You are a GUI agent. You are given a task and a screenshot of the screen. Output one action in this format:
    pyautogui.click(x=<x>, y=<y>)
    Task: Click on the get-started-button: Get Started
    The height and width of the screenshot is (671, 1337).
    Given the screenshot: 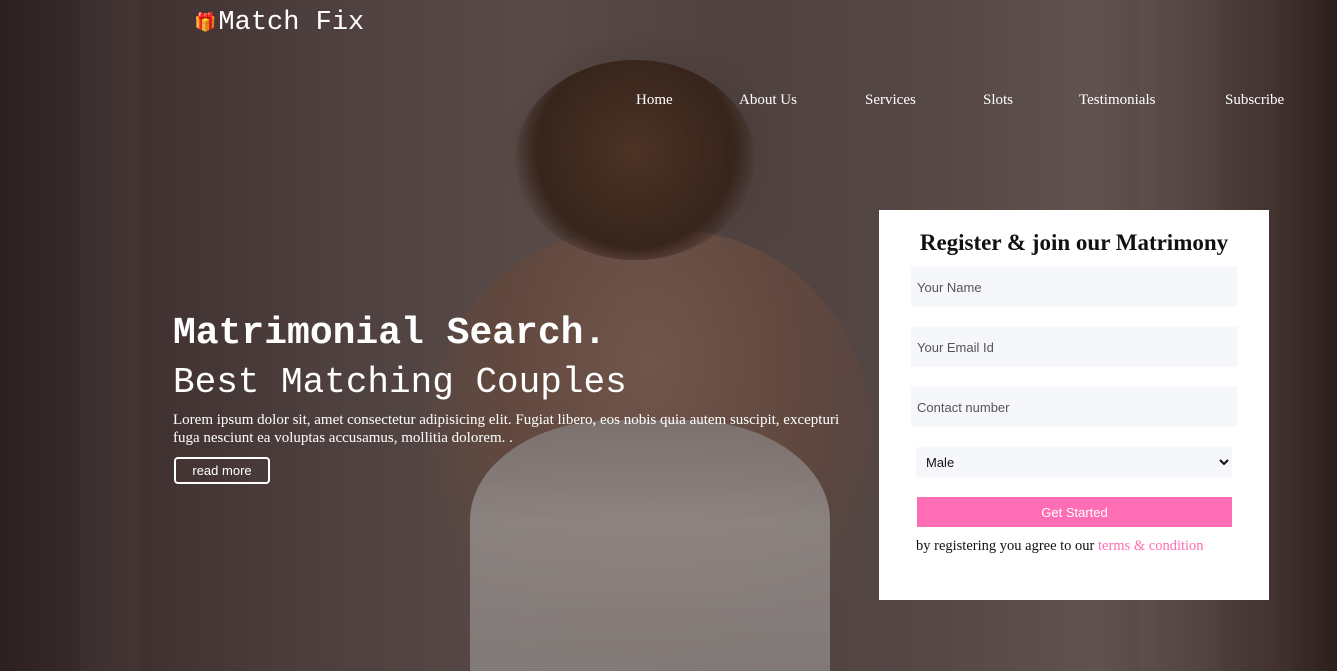 What is the action you would take?
    pyautogui.click(x=1074, y=512)
    